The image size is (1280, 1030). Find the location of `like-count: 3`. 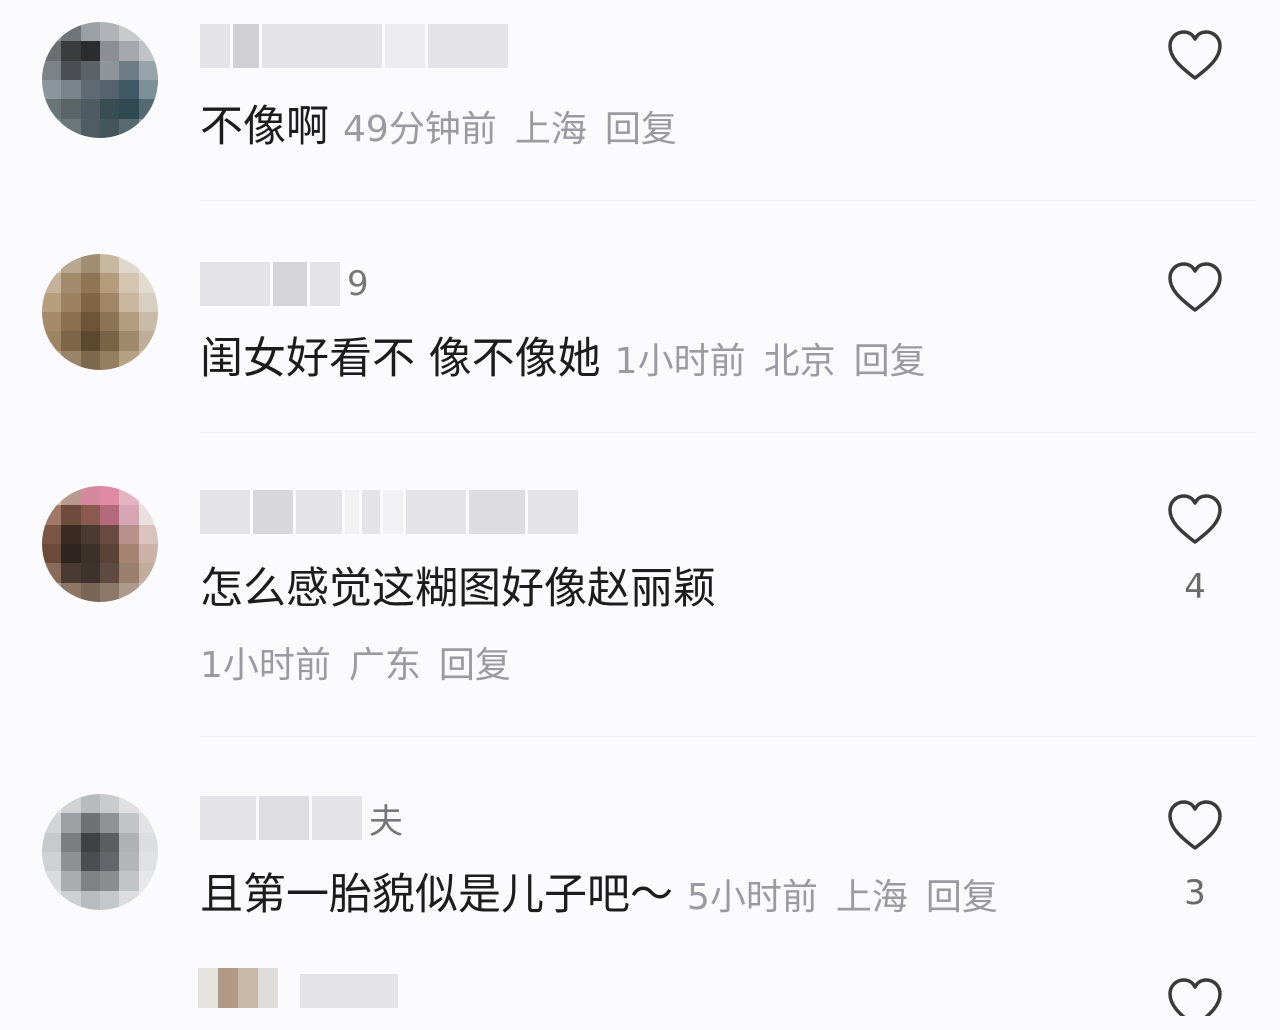

like-count: 3 is located at coordinates (1195, 893).